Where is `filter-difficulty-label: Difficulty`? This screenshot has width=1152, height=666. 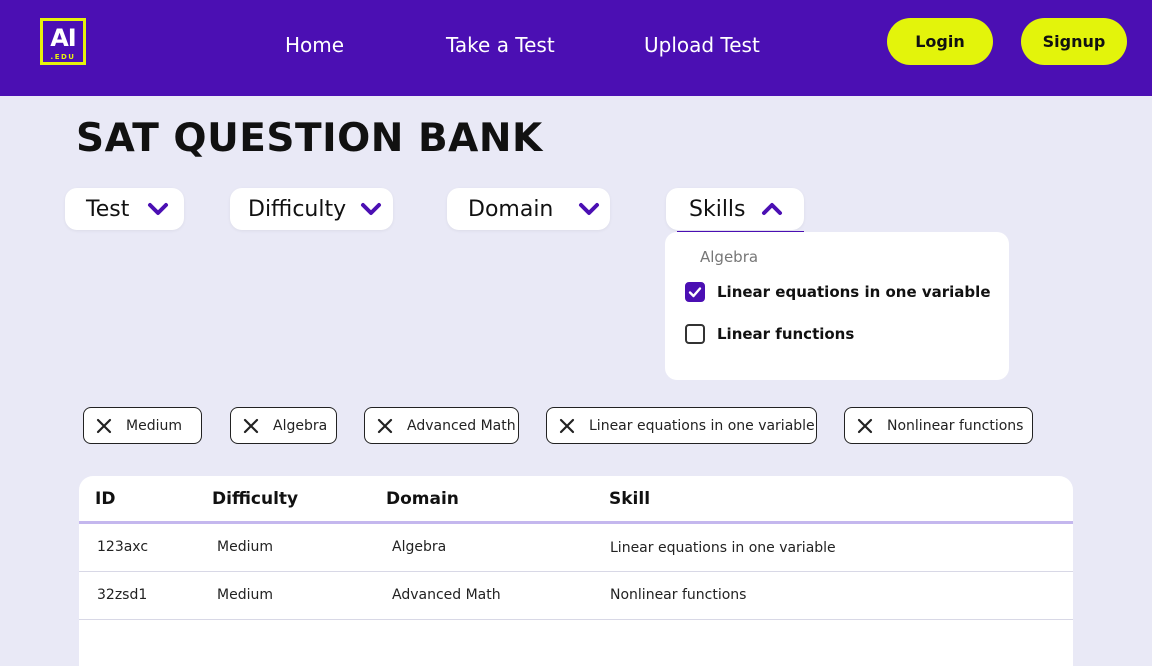 filter-difficulty-label: Difficulty is located at coordinates (297, 209).